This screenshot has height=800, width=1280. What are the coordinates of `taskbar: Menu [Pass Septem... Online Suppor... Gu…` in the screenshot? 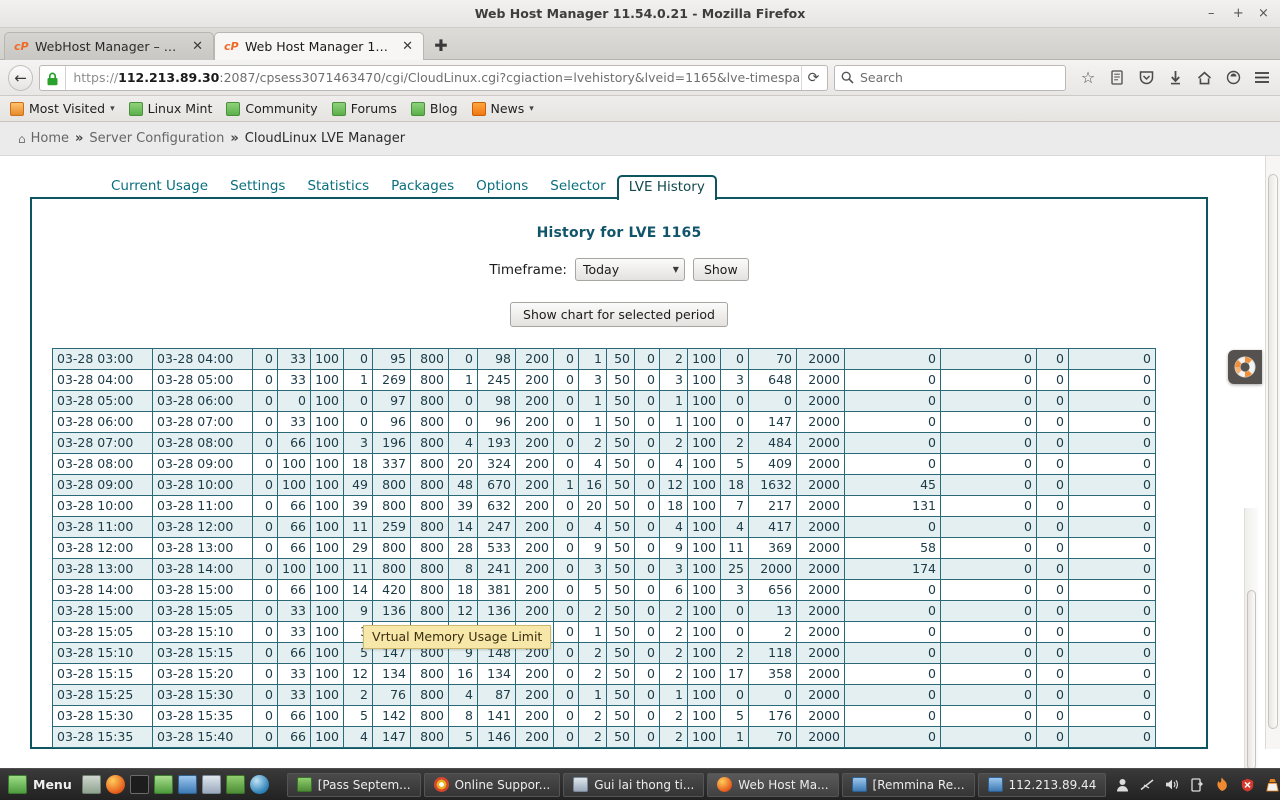 It's located at (640, 784).